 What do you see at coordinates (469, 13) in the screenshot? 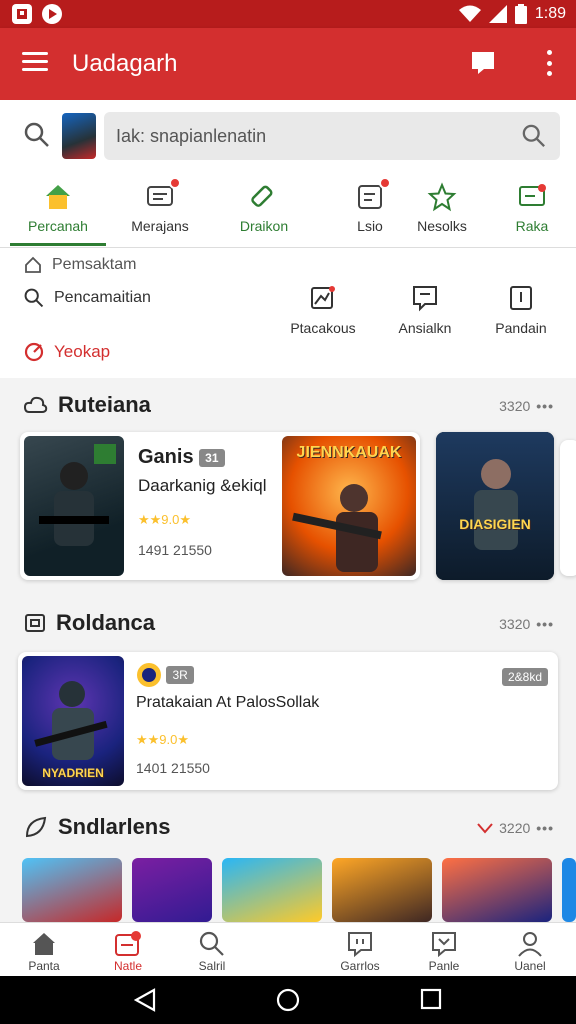
I see `wifi-icon` at bounding box center [469, 13].